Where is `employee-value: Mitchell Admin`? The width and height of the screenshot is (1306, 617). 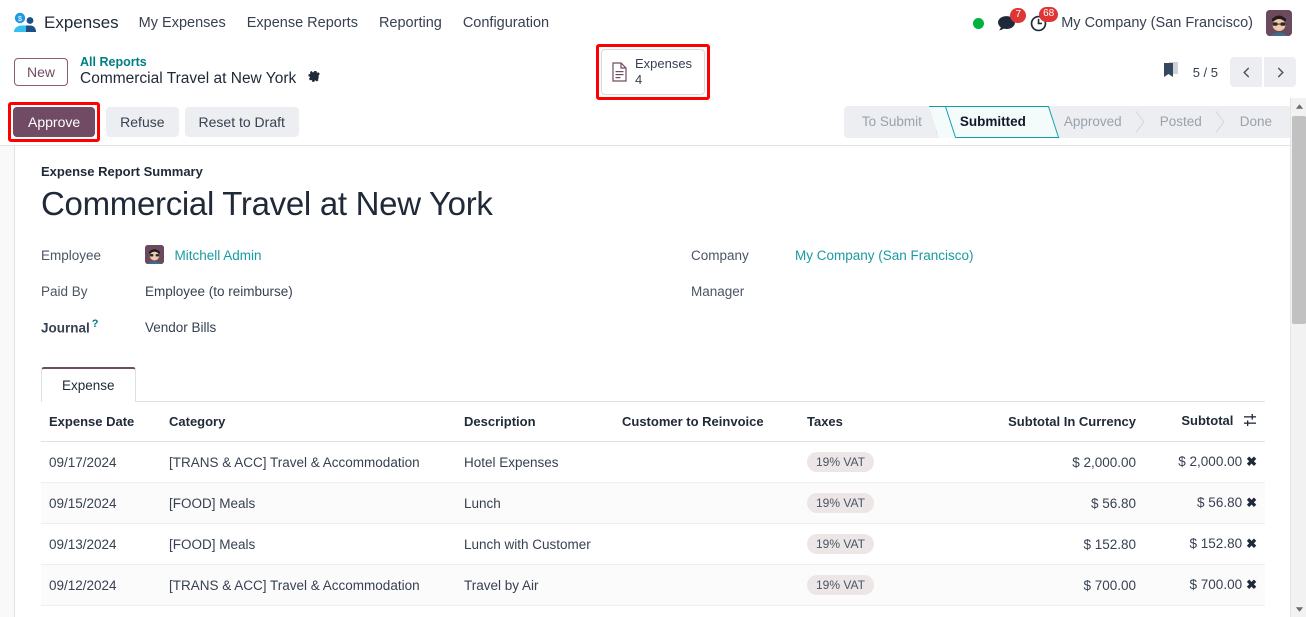
employee-value: Mitchell Admin is located at coordinates (203, 255).